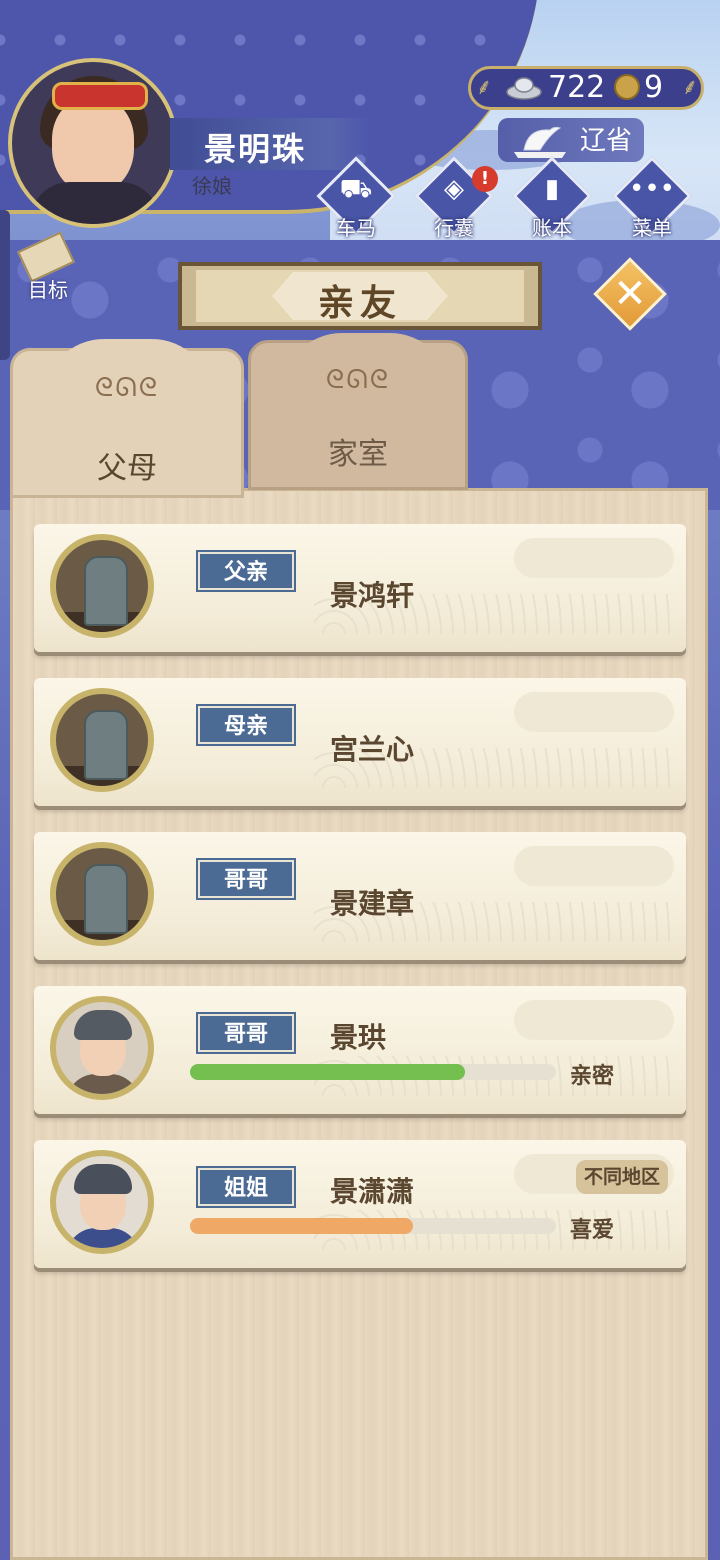 Image resolution: width=720 pixels, height=1560 pixels. What do you see at coordinates (356, 228) in the screenshot?
I see `carriage-label: 车马` at bounding box center [356, 228].